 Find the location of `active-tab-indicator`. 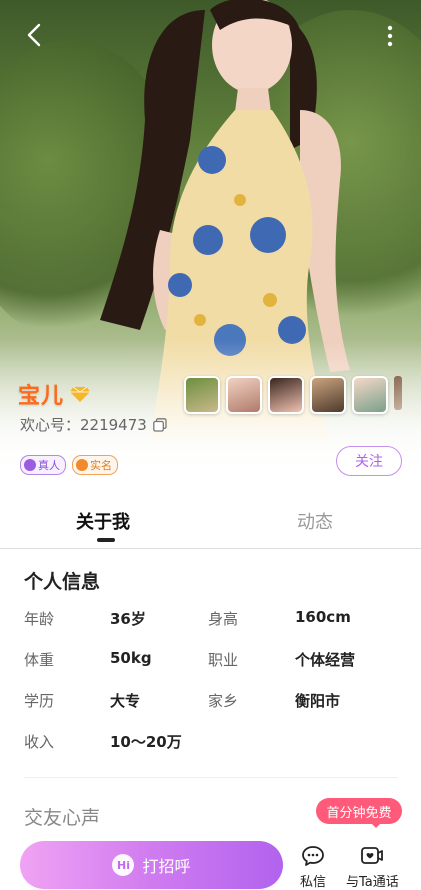

active-tab-indicator is located at coordinates (106, 540).